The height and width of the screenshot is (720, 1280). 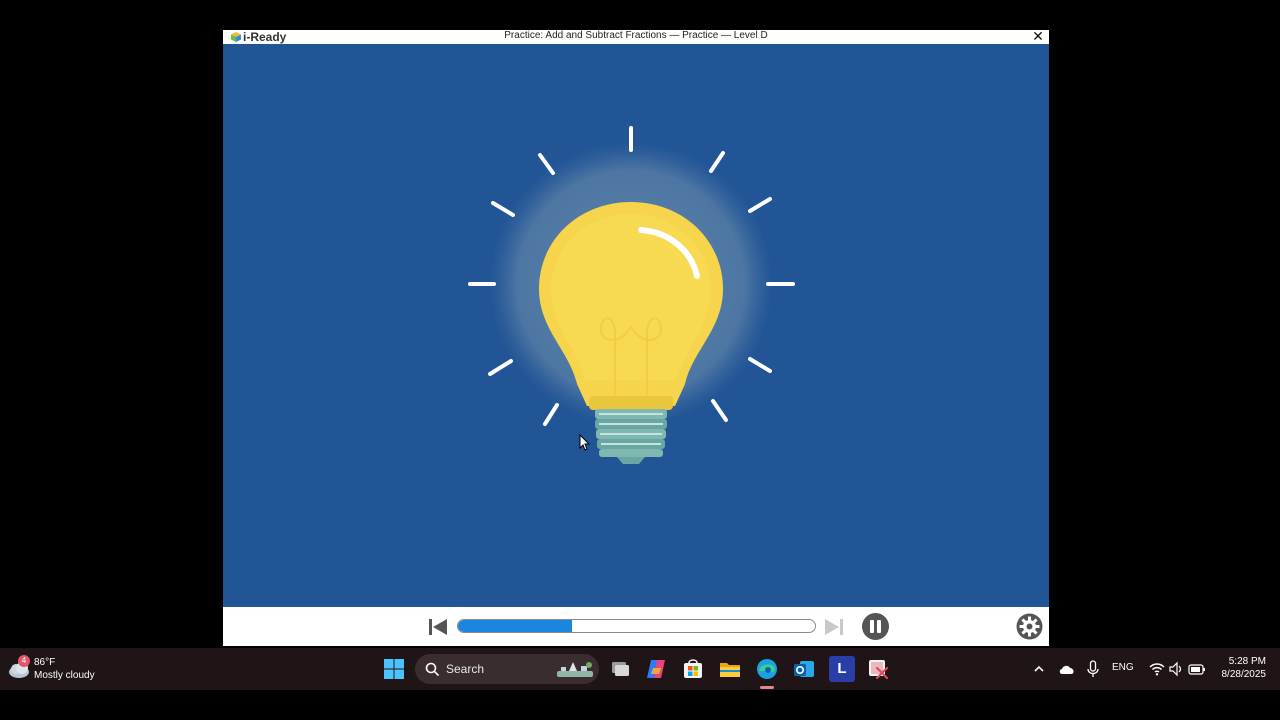 I want to click on active-app-indicator, so click(x=767, y=687).